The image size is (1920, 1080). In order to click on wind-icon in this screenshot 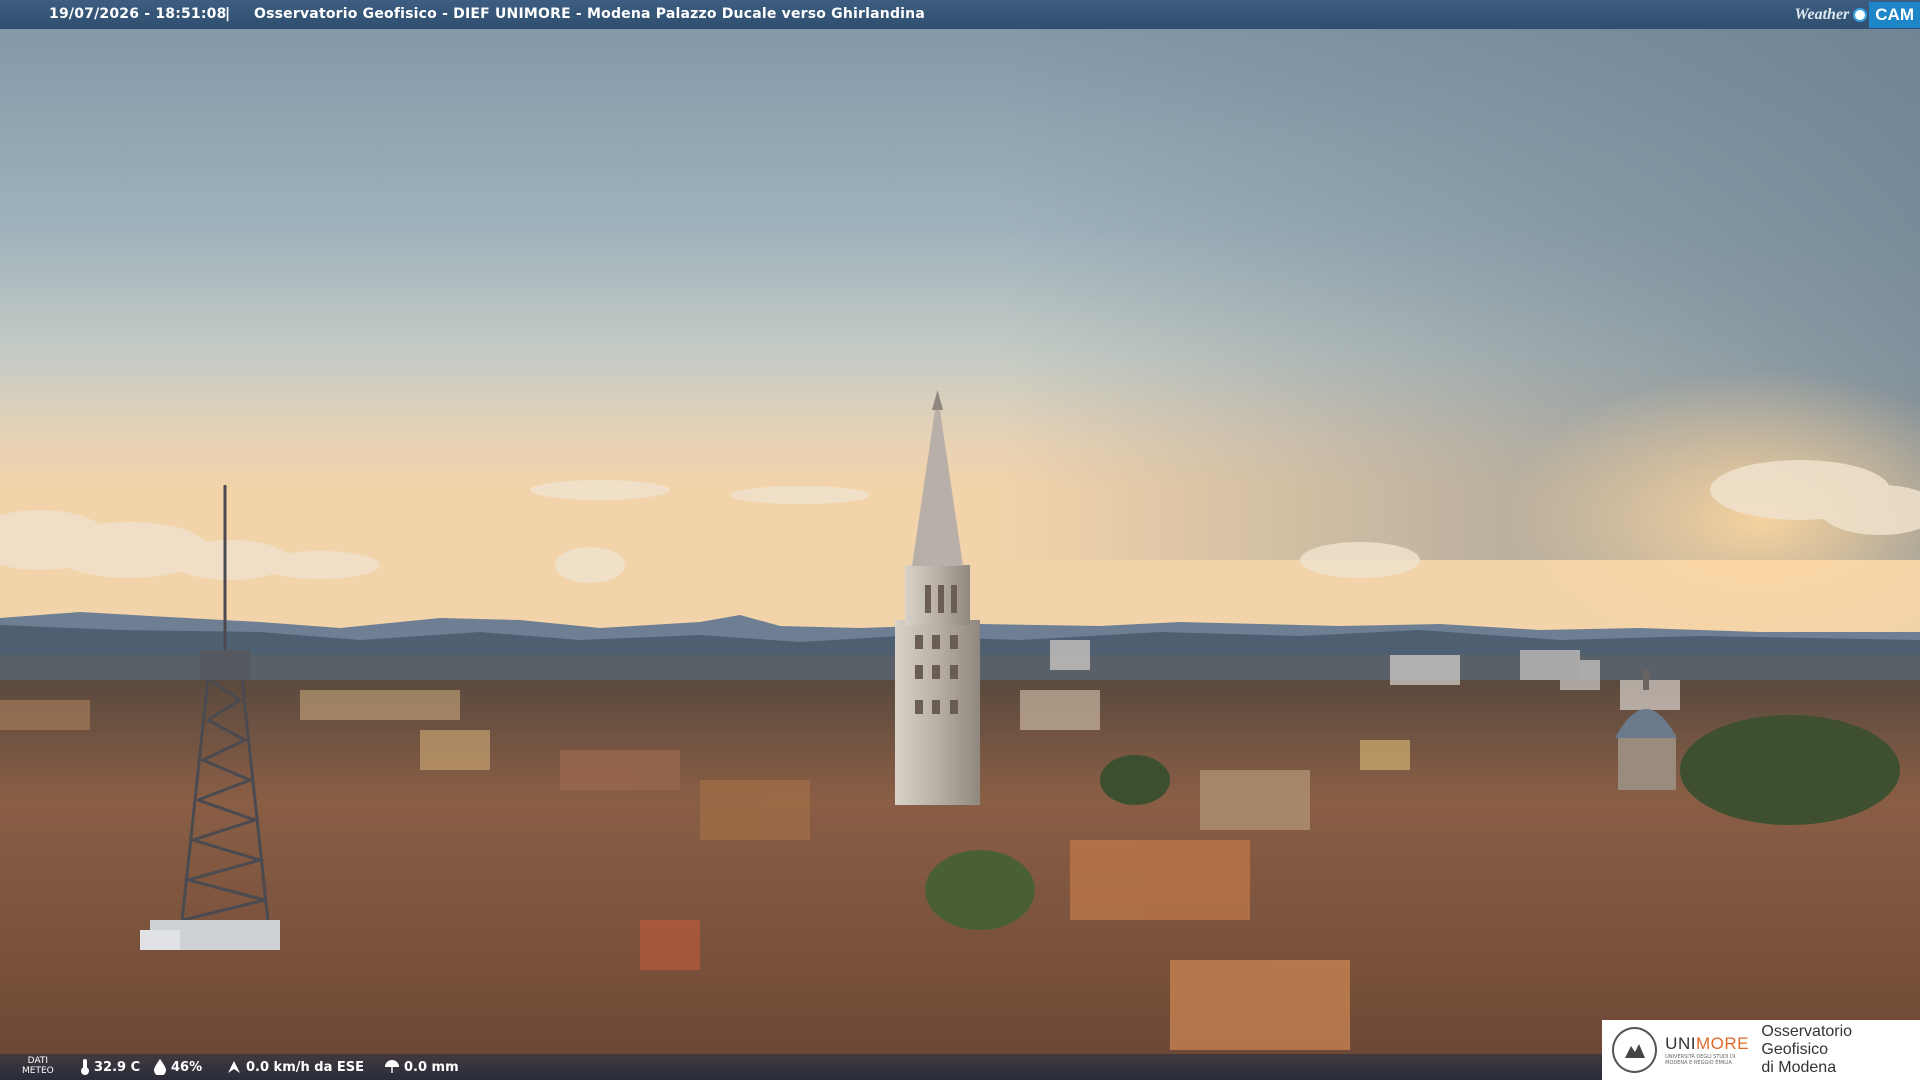, I will do `click(234, 1067)`.